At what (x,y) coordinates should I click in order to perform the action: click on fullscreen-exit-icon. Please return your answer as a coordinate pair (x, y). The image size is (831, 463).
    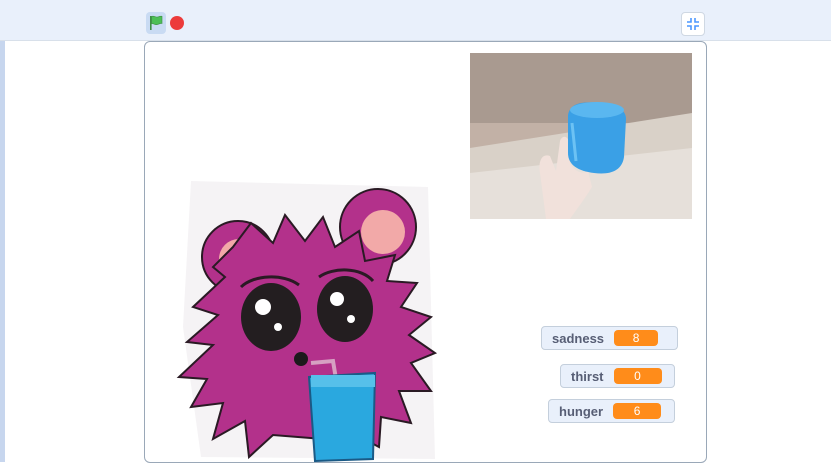
    Looking at the image, I should click on (693, 24).